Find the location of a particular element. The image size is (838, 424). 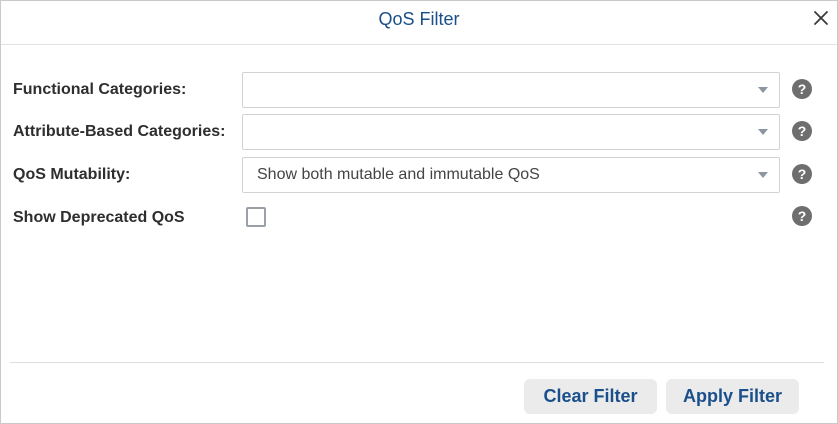

functional-categories-row: Functional Categories: ? is located at coordinates (419, 90).